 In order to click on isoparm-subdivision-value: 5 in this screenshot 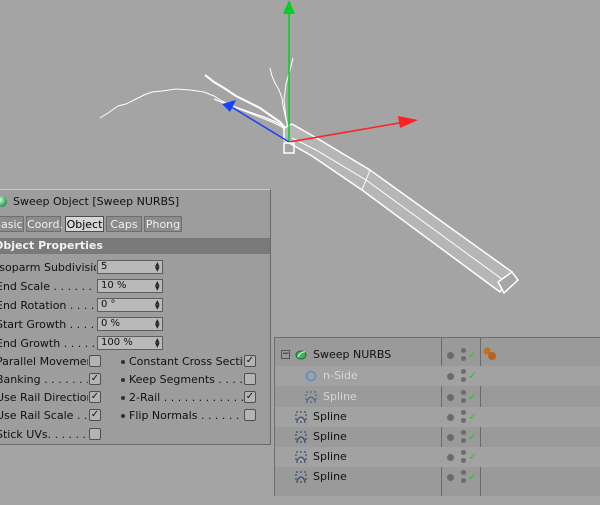, I will do `click(104, 266)`.